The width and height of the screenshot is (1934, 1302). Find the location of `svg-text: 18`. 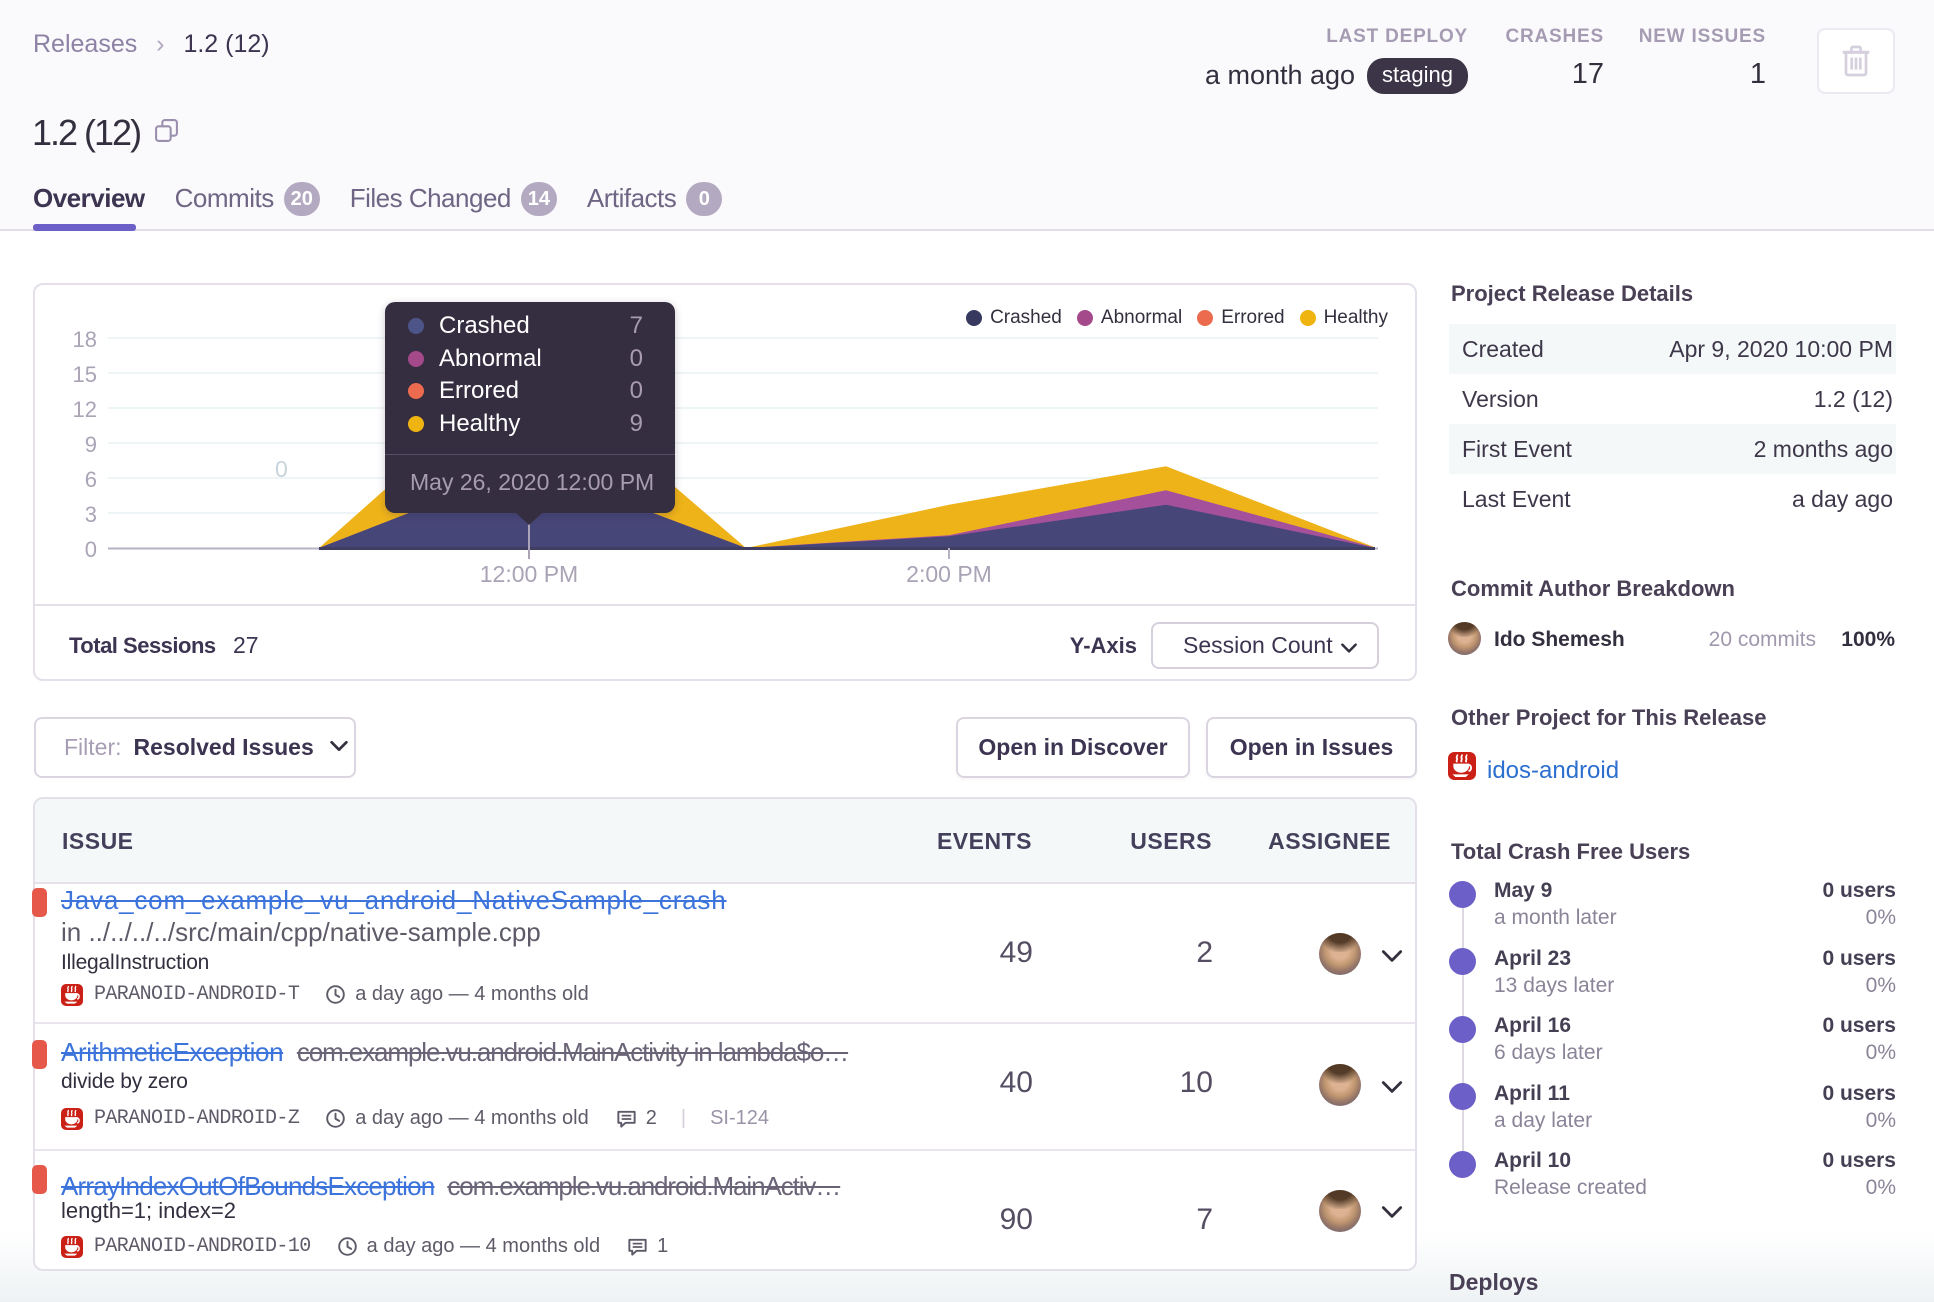

svg-text: 18 is located at coordinates (85, 339).